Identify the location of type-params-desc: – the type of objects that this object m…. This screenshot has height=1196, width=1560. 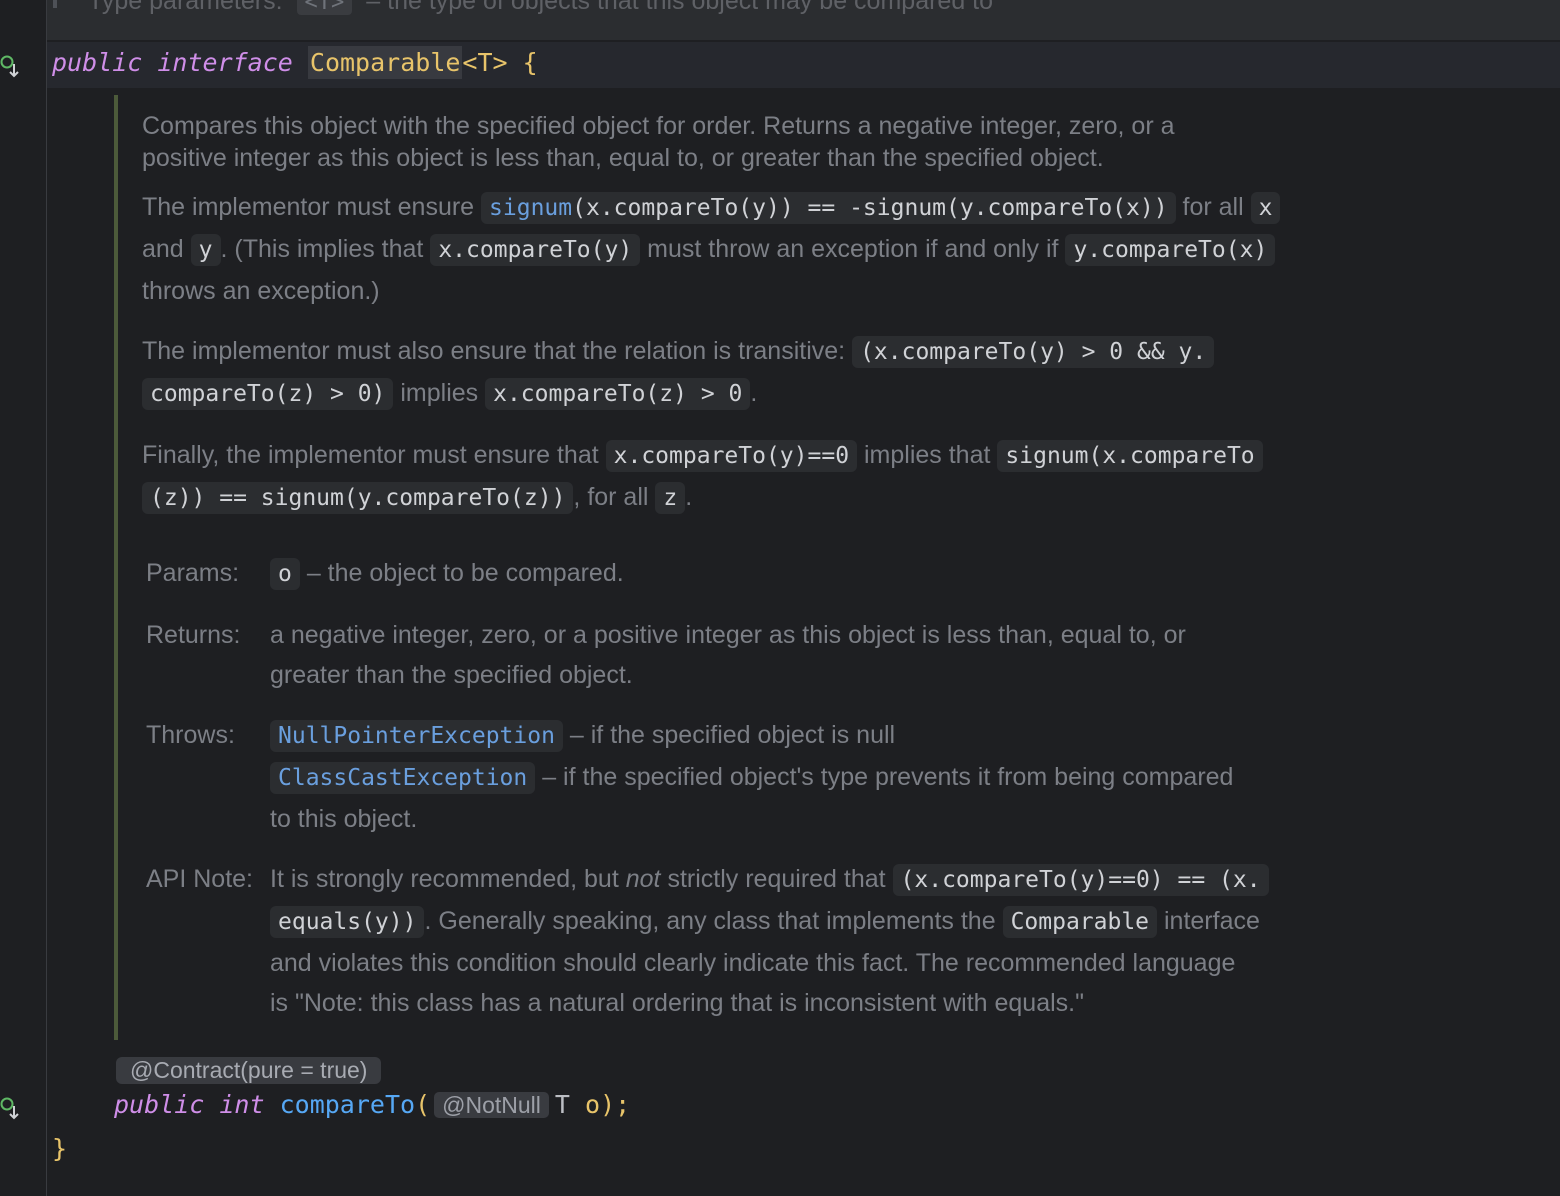
(680, 7).